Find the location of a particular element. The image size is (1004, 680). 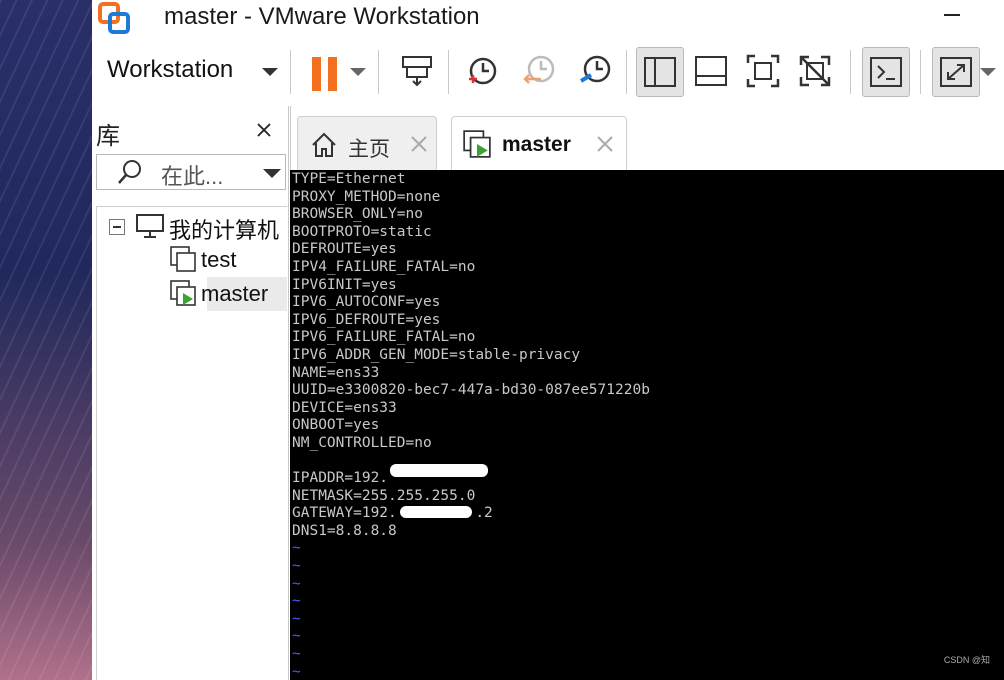

tab-master: master is located at coordinates (539, 143).